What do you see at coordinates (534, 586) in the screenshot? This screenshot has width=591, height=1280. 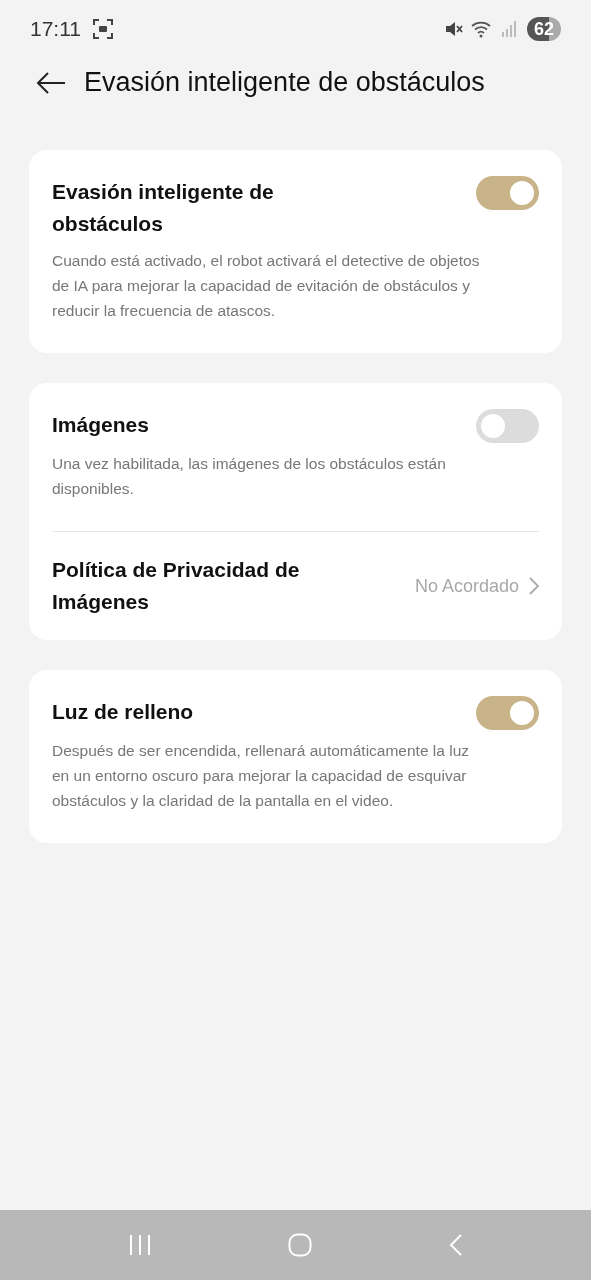 I see `chevron-right-icon` at bounding box center [534, 586].